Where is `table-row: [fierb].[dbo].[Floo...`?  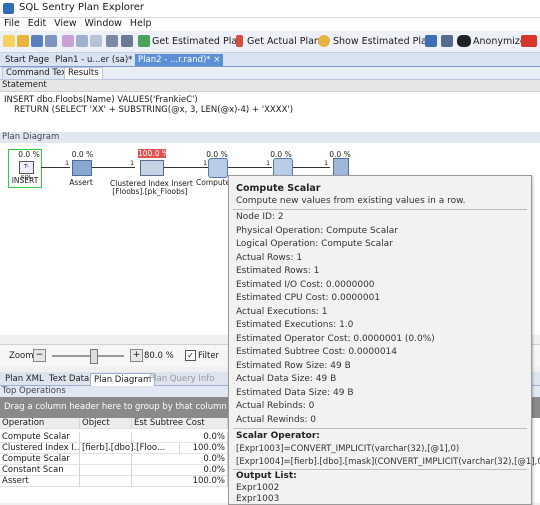
table-row: [fierb].[dbo].[Floo... is located at coordinates (130, 448).